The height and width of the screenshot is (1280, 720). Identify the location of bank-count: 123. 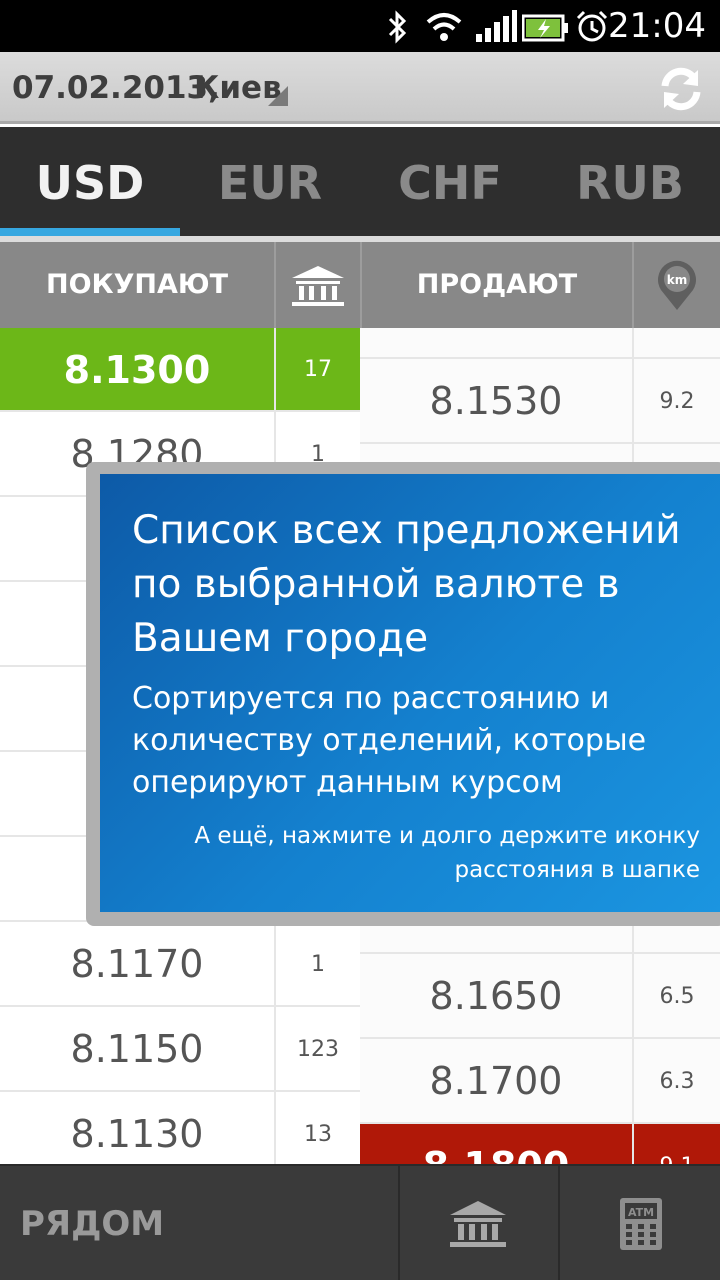
(318, 1049).